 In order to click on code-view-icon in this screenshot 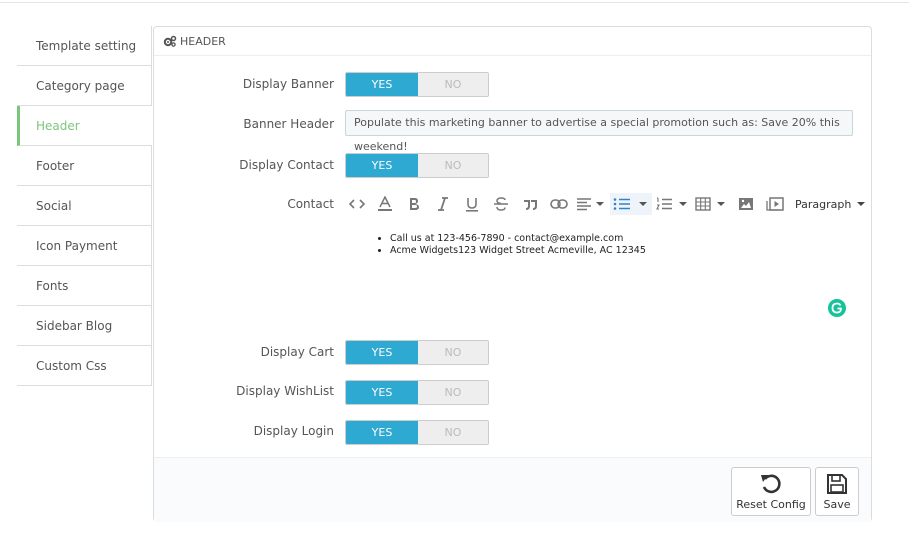, I will do `click(357, 204)`.